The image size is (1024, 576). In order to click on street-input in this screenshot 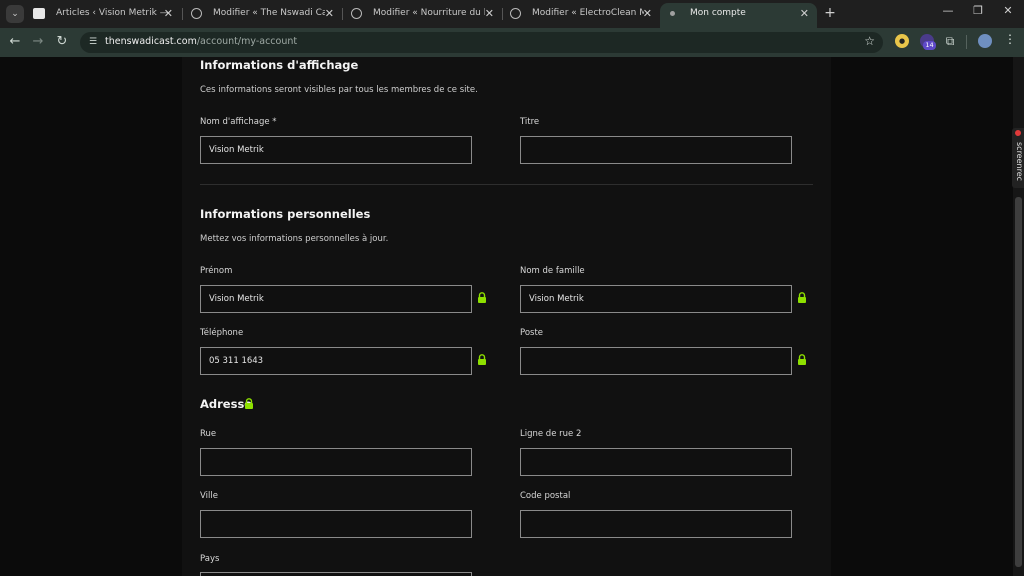, I will do `click(336, 462)`.